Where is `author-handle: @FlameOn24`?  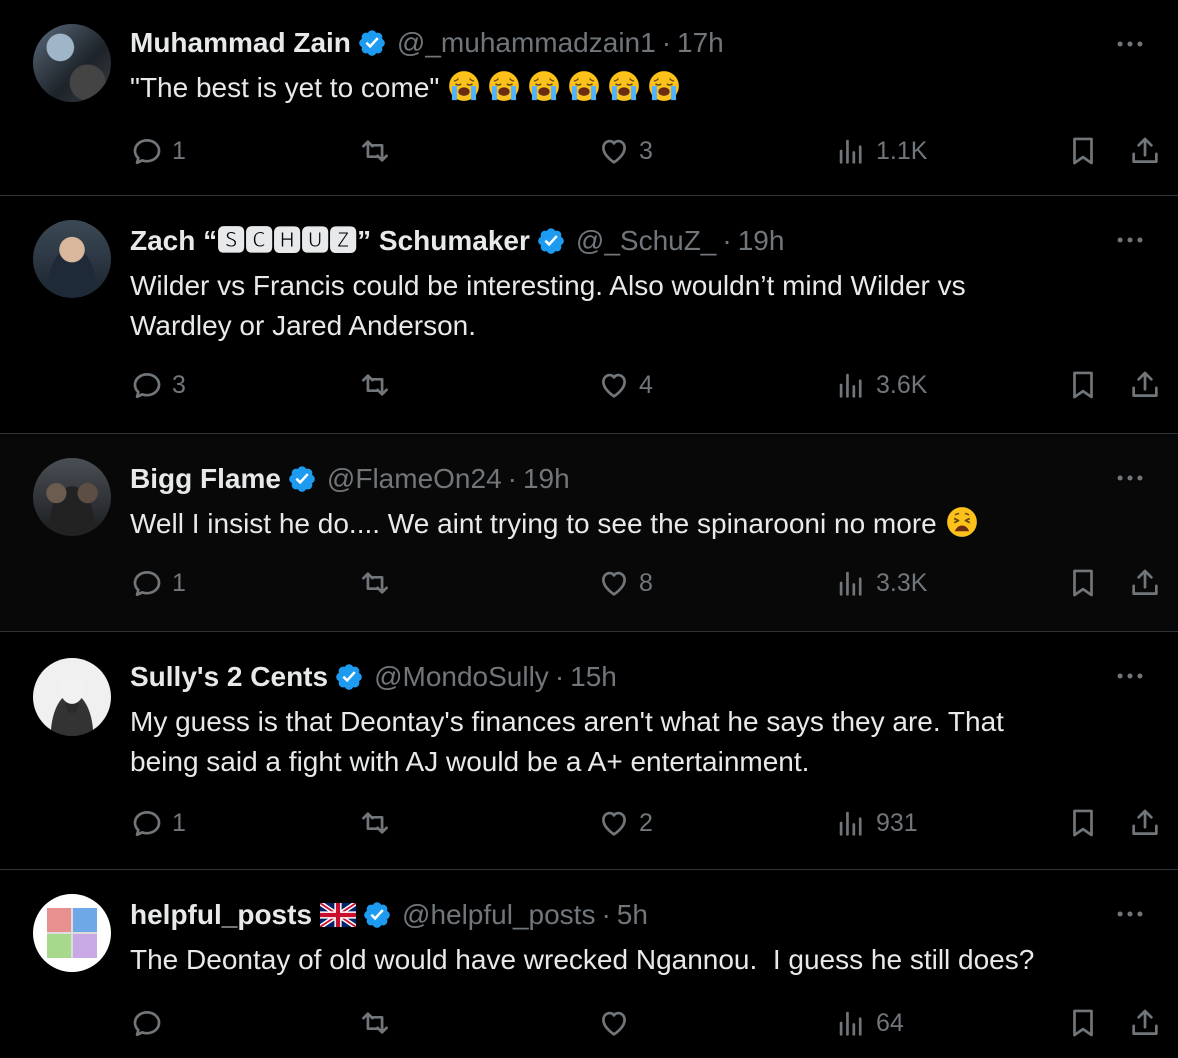 author-handle: @FlameOn24 is located at coordinates (414, 479).